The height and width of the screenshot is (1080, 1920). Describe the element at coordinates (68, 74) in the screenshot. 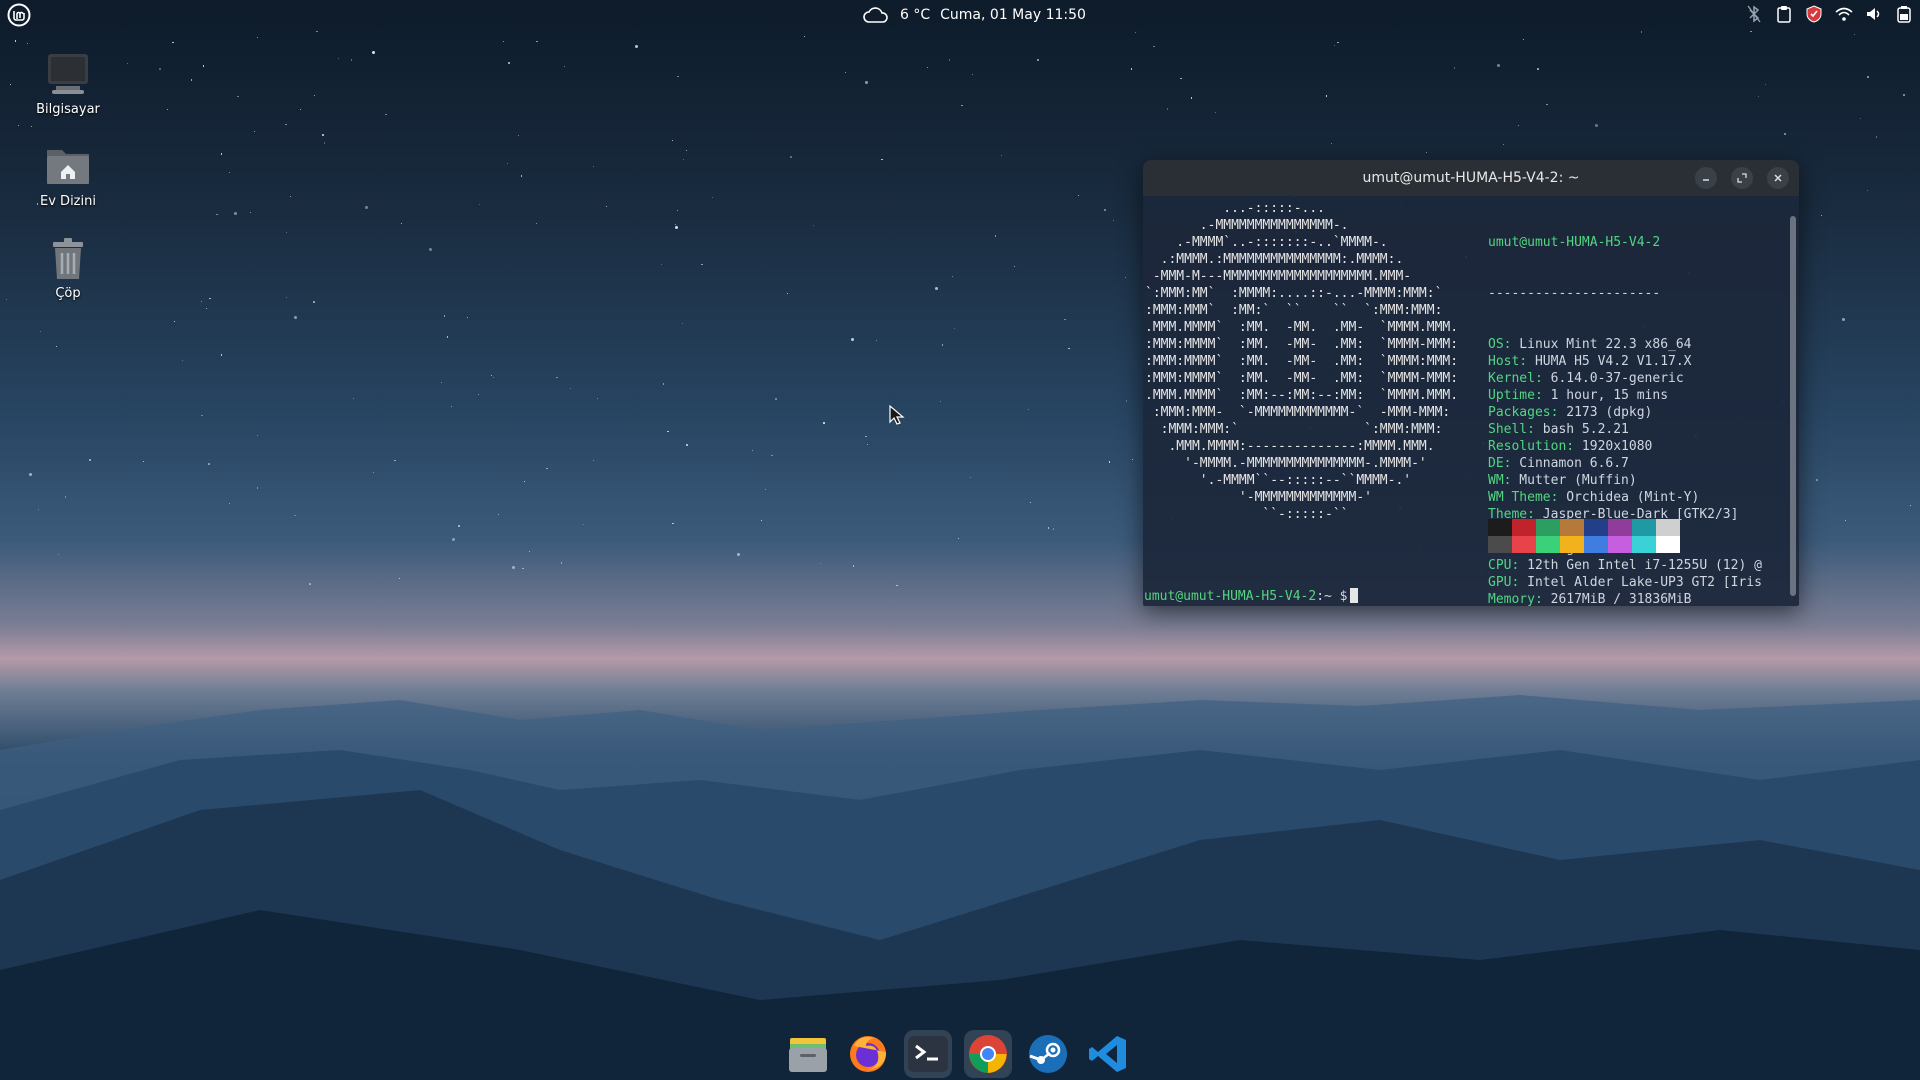

I see `computer-icon` at that location.